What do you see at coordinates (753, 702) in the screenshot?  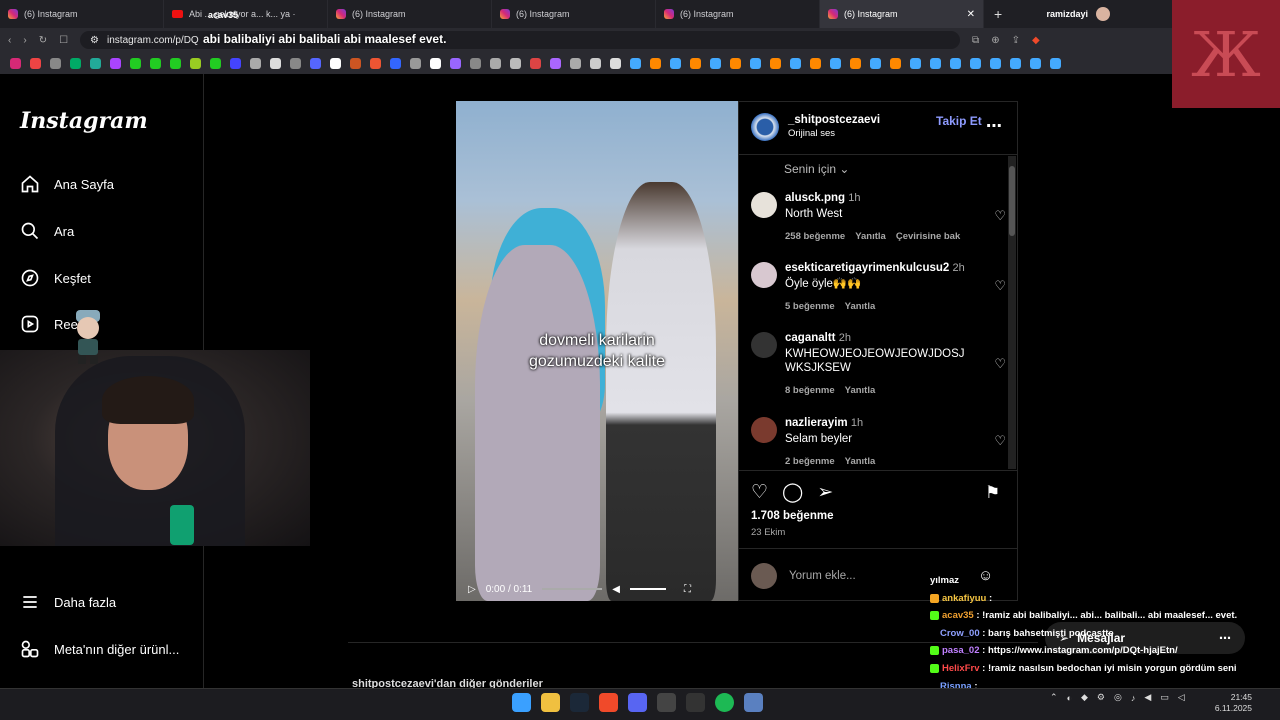 I see `app-icon` at bounding box center [753, 702].